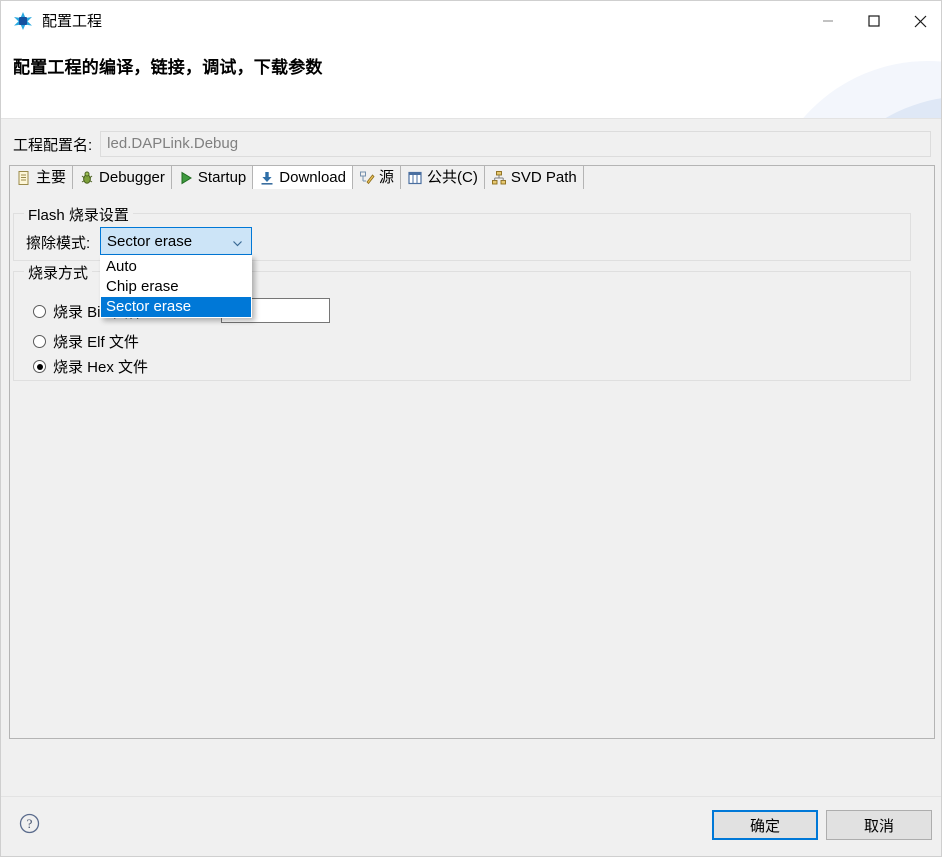 This screenshot has height=857, width=942. What do you see at coordinates (58, 243) in the screenshot?
I see `erase-mode-label: 擦除模式:` at bounding box center [58, 243].